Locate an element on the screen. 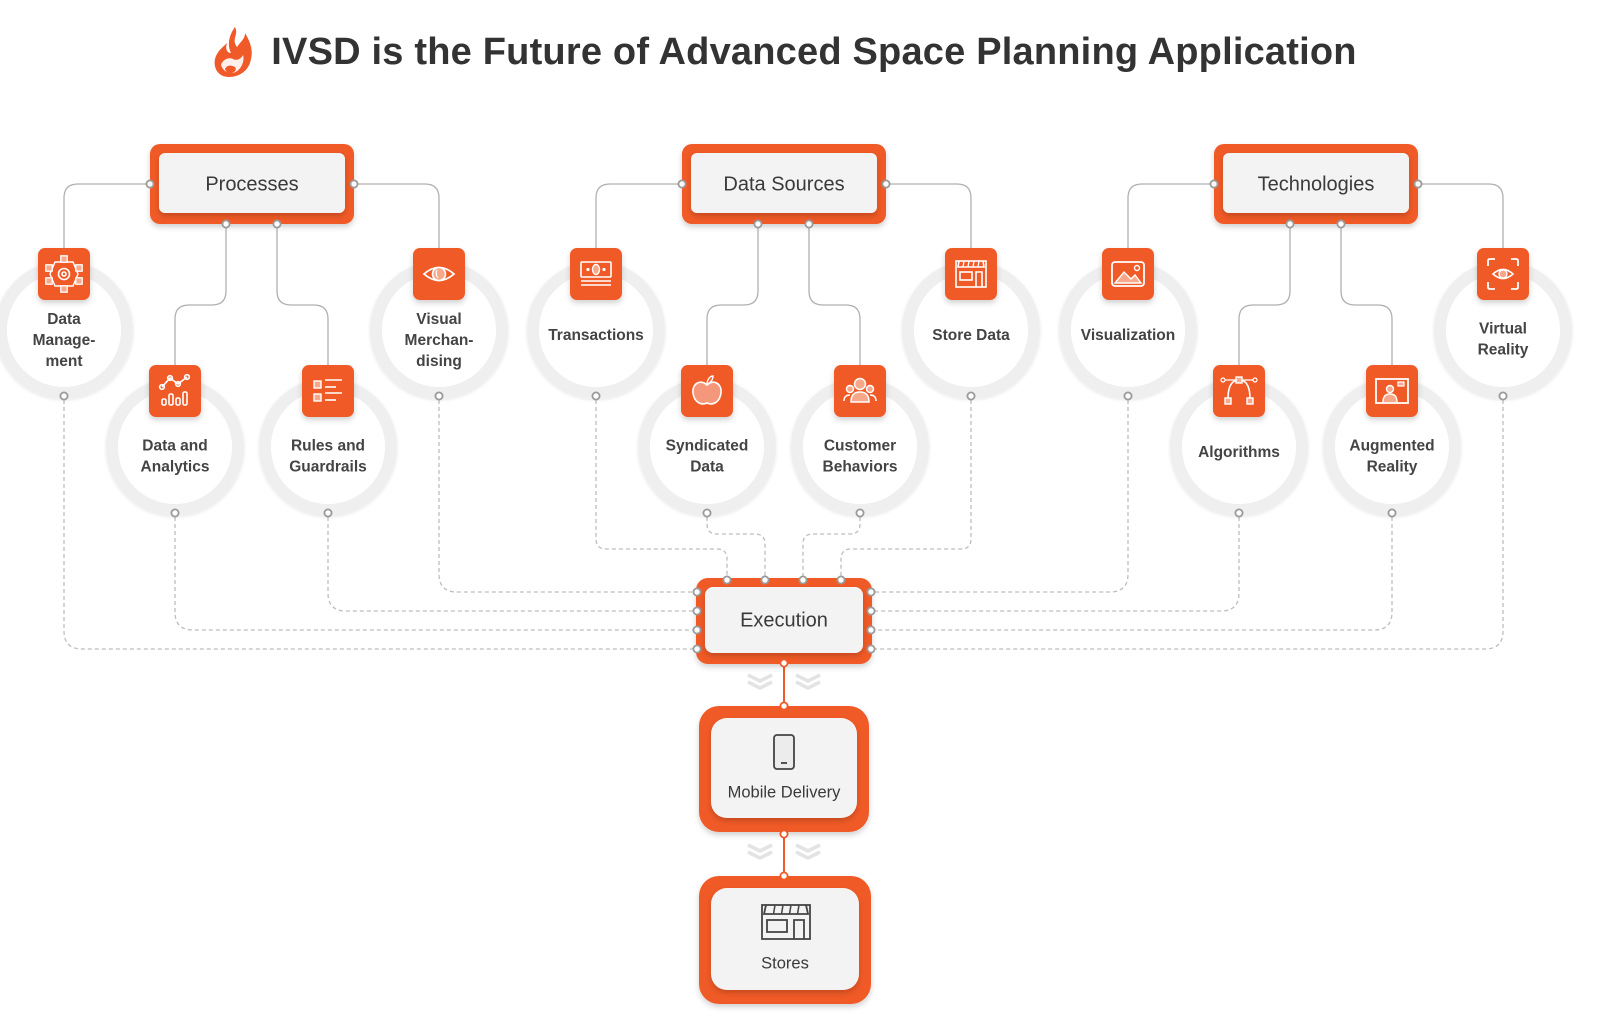 The image size is (1600, 1024). stores-label: Stores is located at coordinates (785, 963).